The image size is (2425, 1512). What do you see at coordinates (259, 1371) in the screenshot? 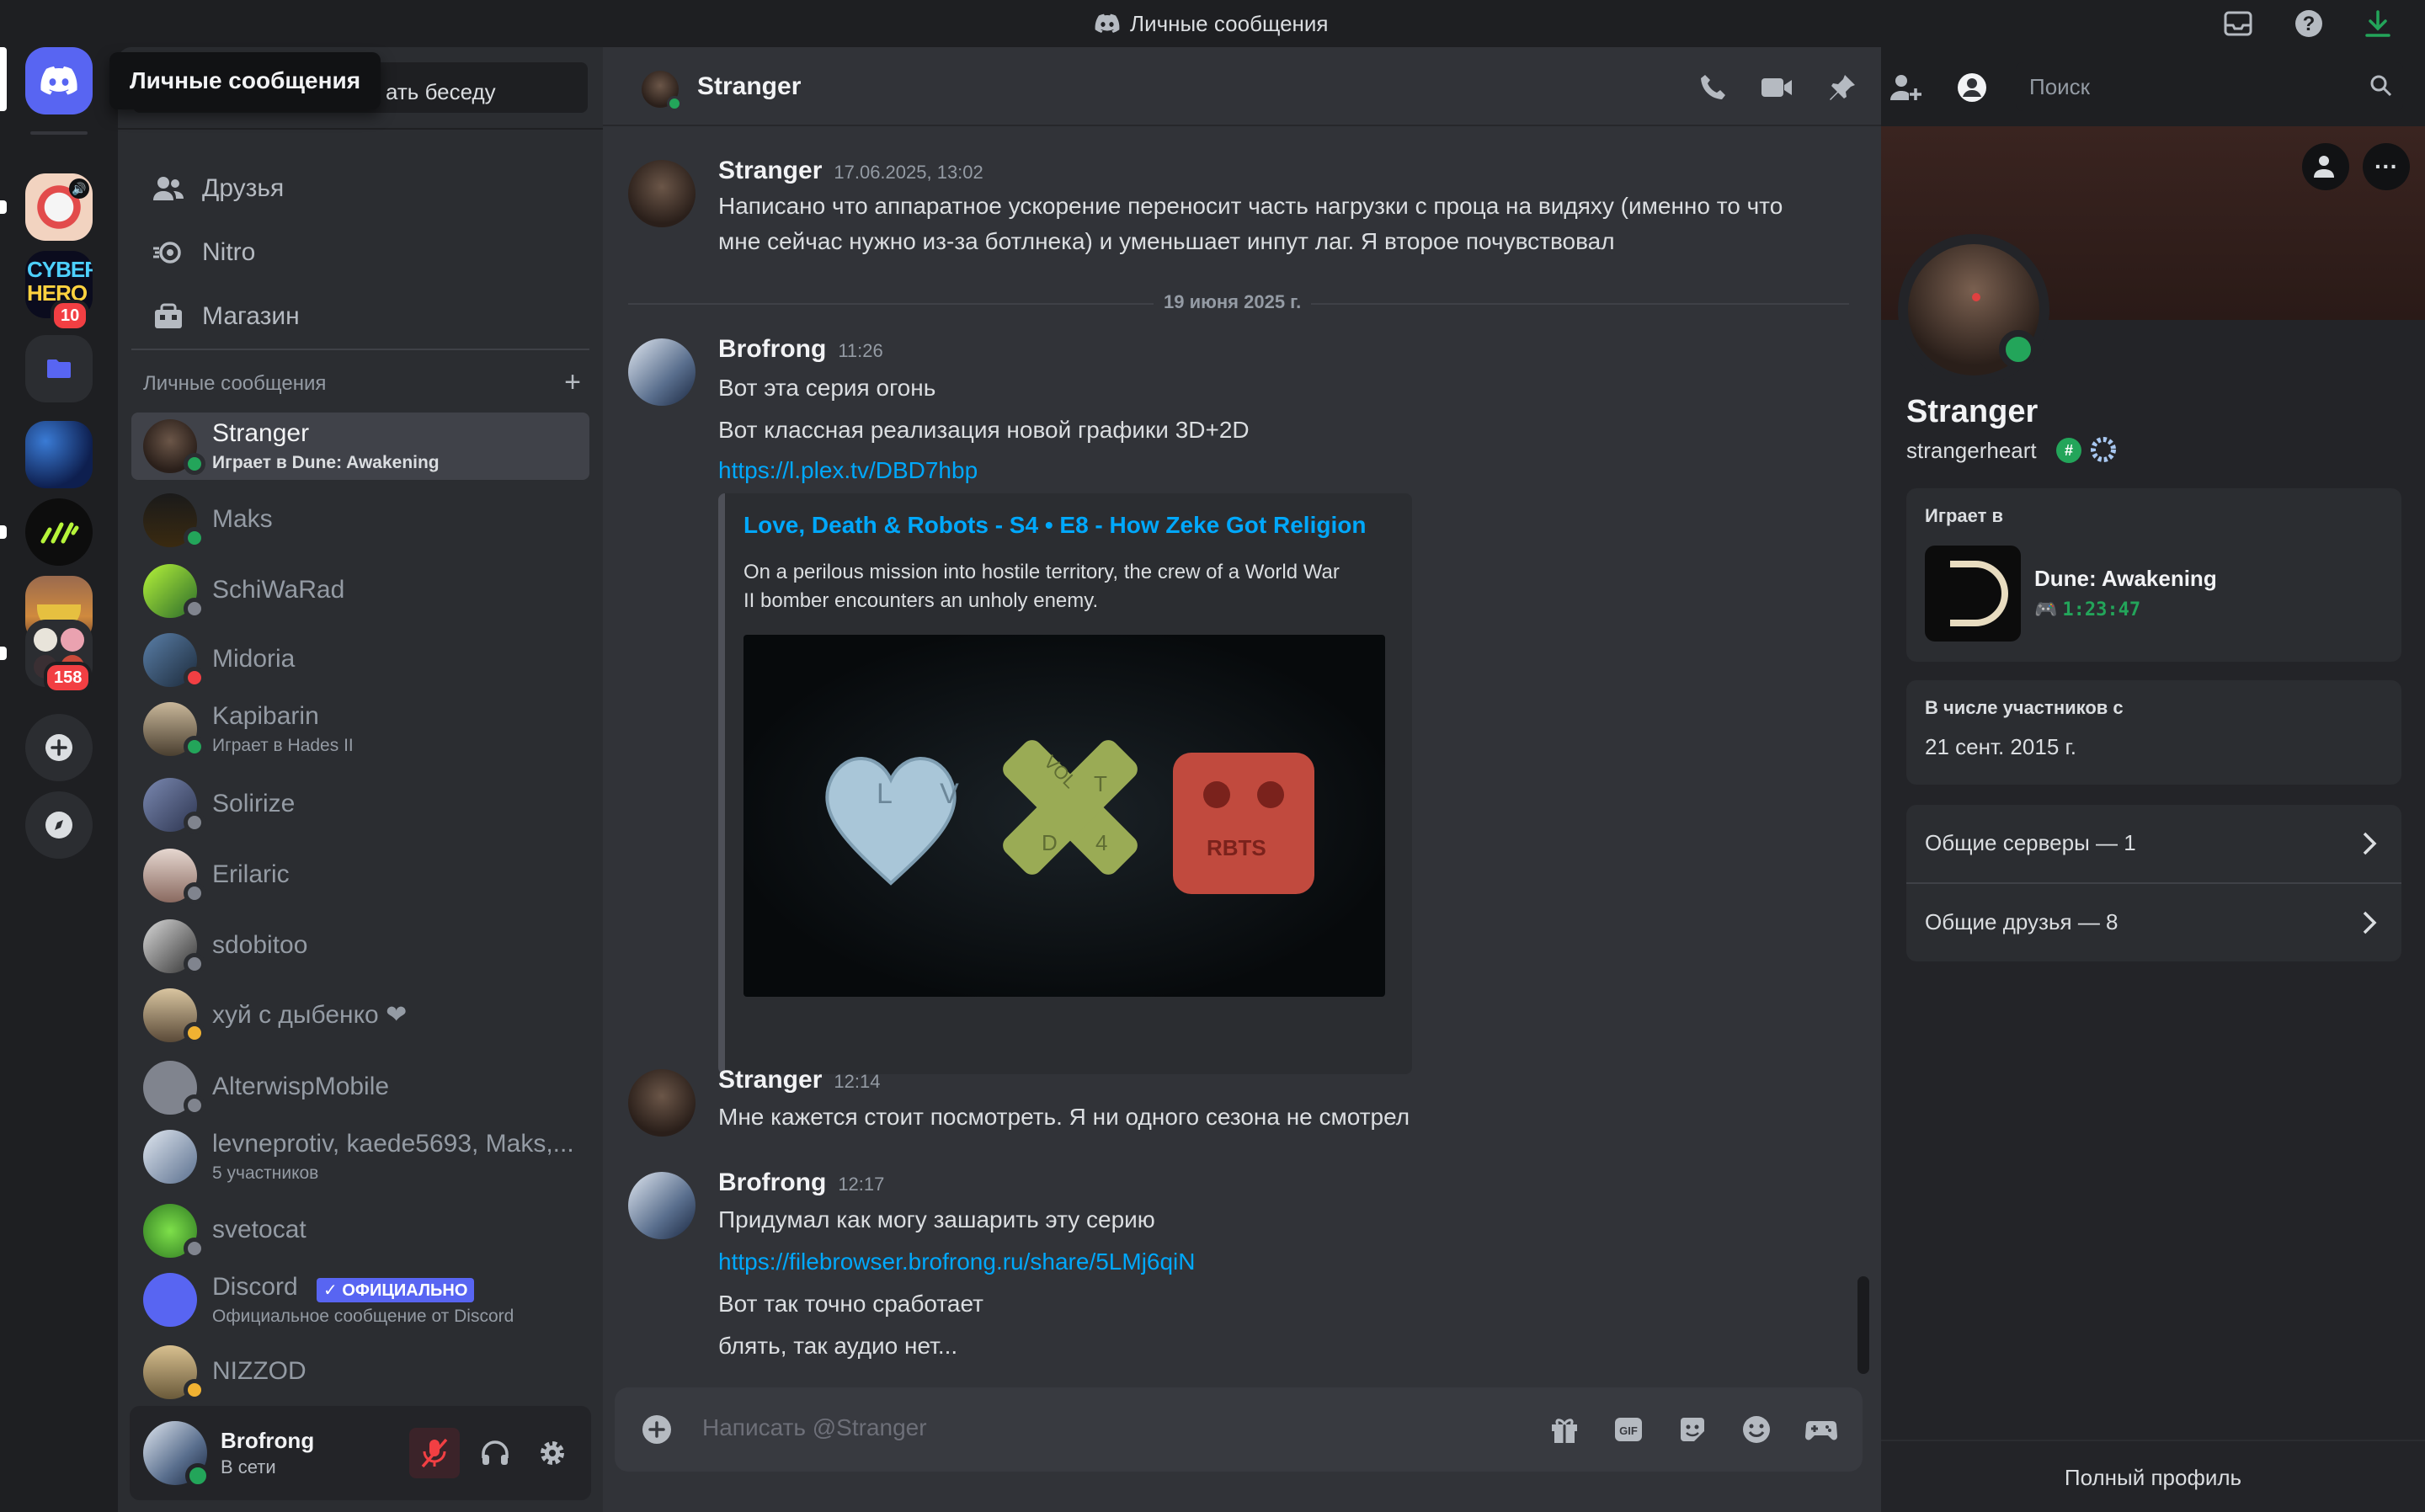
I see `dm-name: NIZZOD` at bounding box center [259, 1371].